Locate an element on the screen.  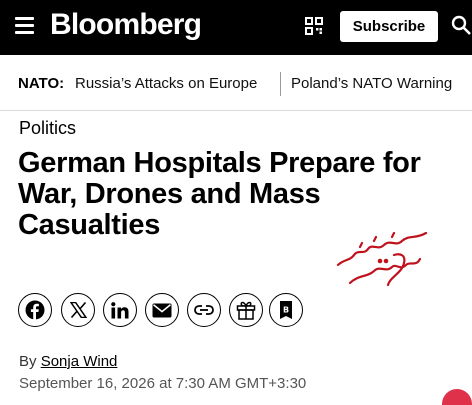
qr-code-icon is located at coordinates (314, 26).